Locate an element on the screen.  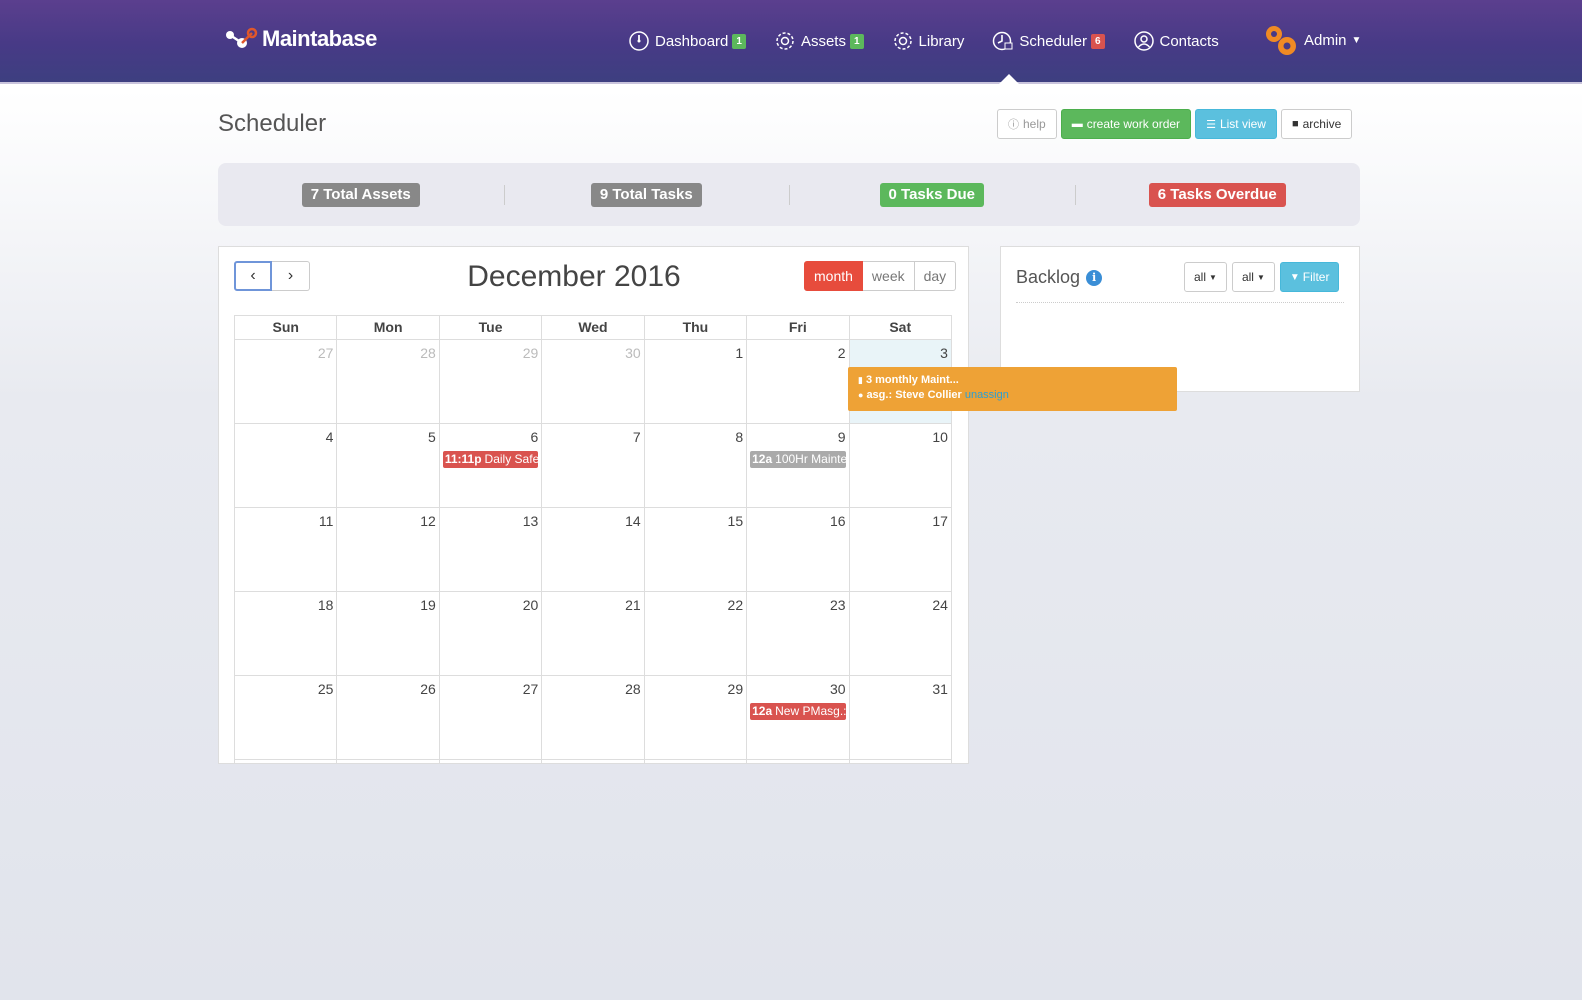
day-cell: 18 is located at coordinates (286, 633).